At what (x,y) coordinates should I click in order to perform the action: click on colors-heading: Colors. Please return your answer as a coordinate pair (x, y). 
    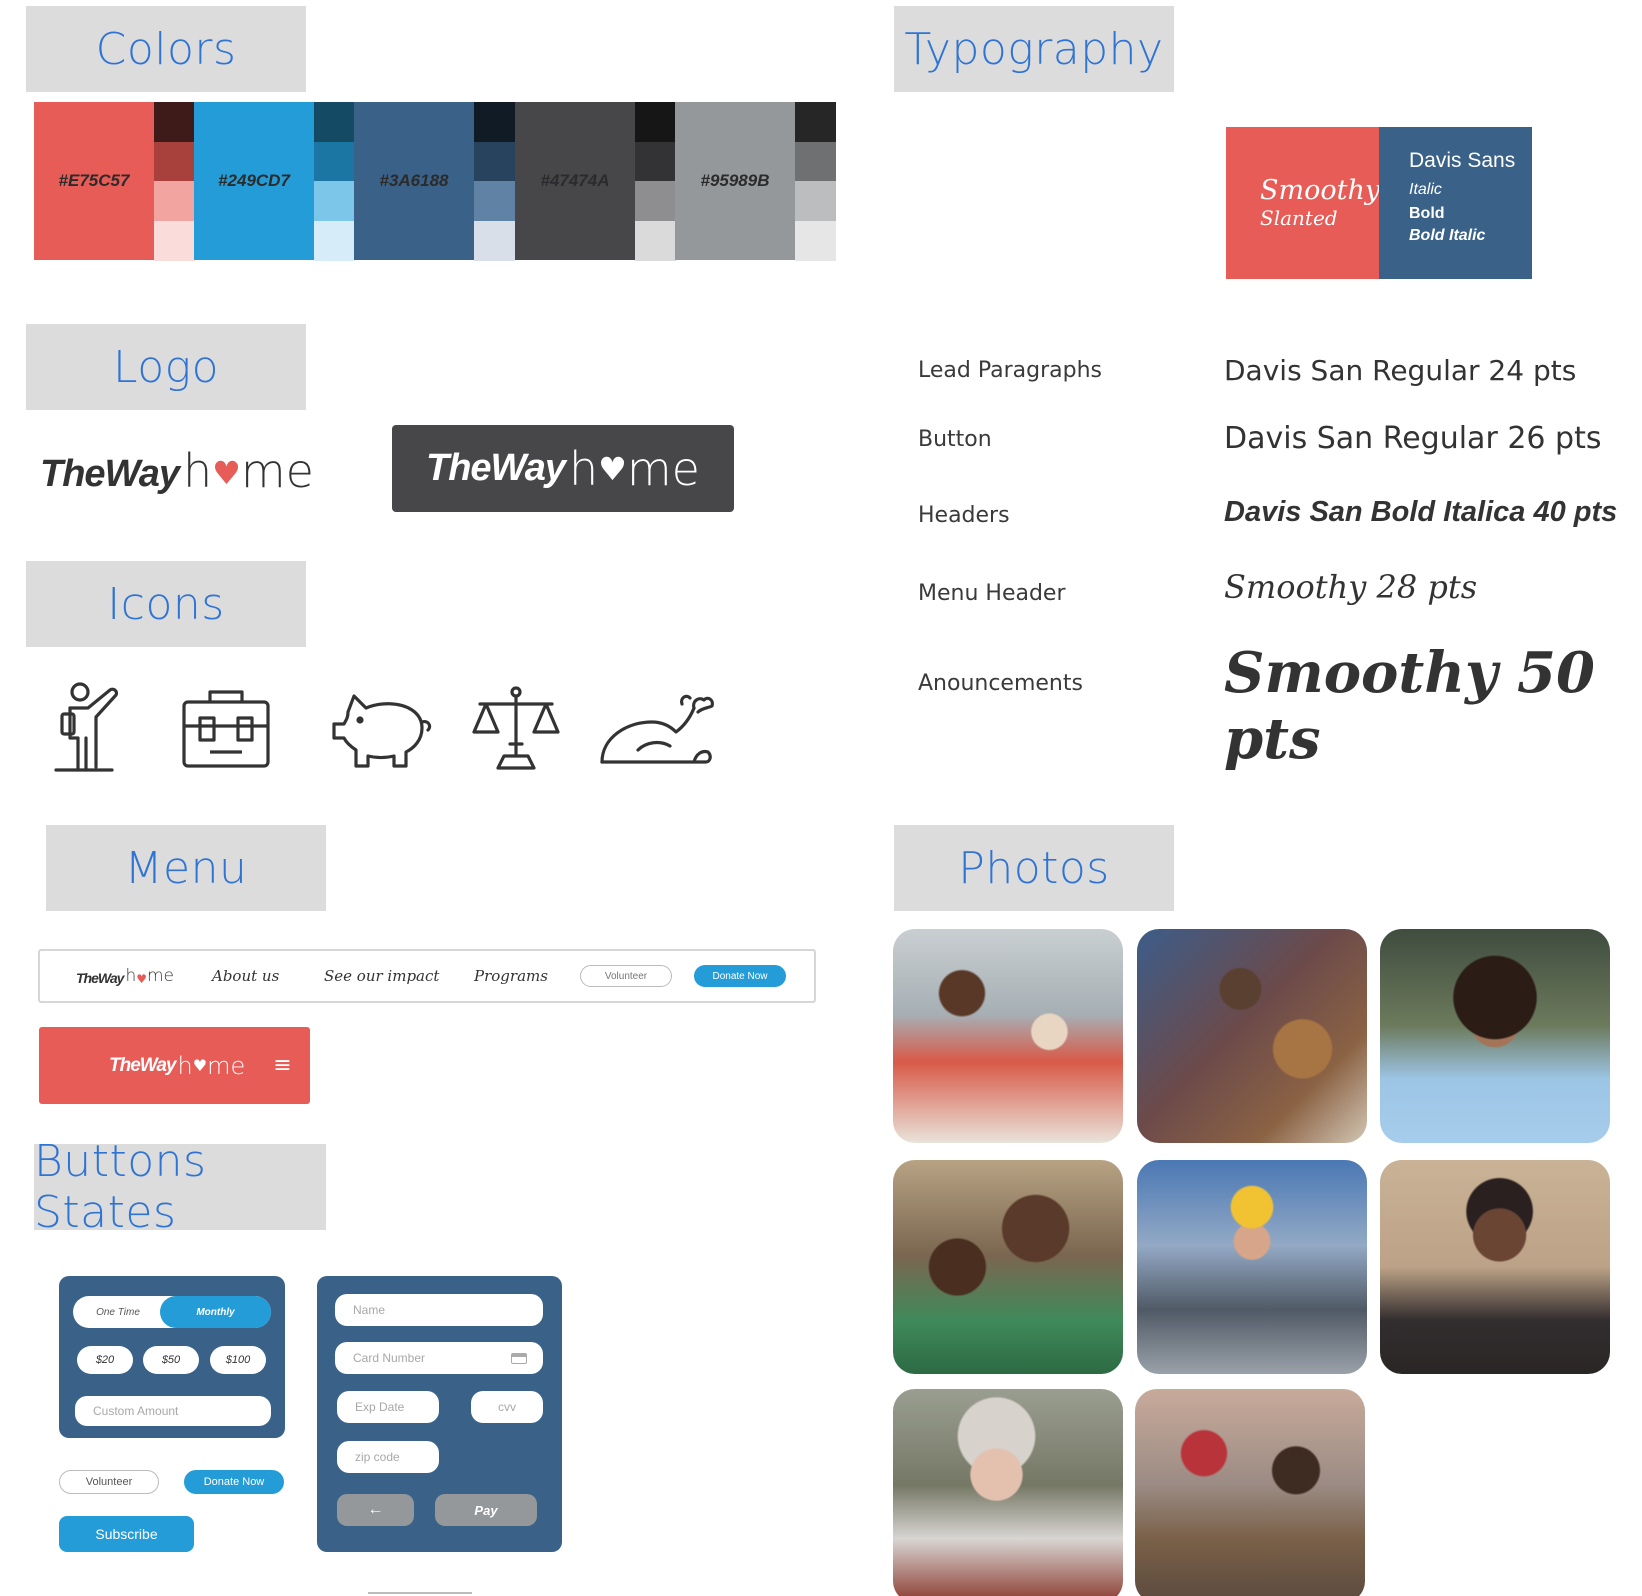
    Looking at the image, I should click on (166, 49).